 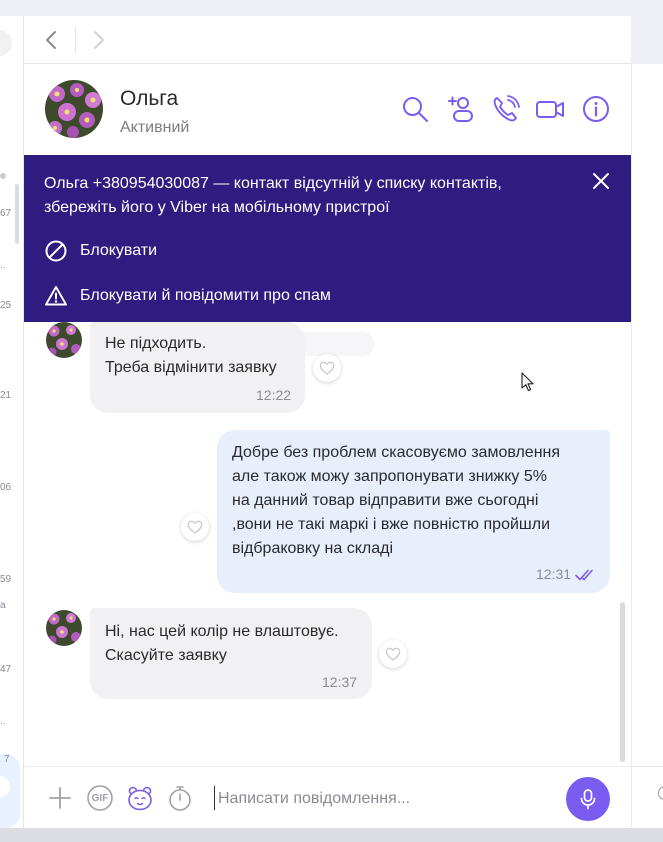 I want to click on voice-call-icon, so click(x=506, y=109).